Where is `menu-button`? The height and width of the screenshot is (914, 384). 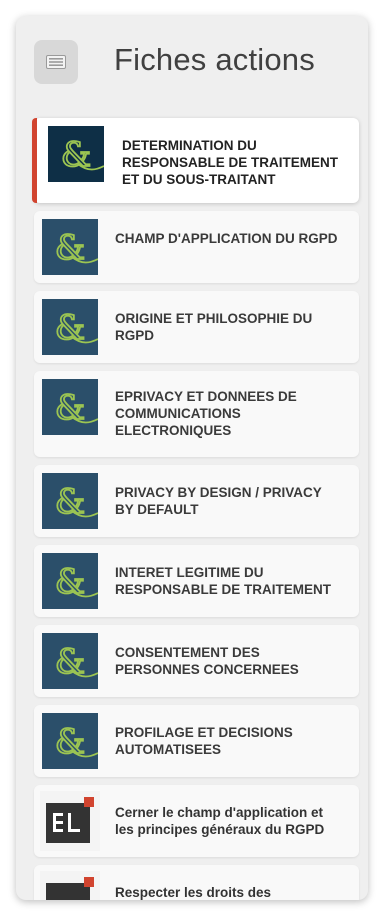 menu-button is located at coordinates (56, 62).